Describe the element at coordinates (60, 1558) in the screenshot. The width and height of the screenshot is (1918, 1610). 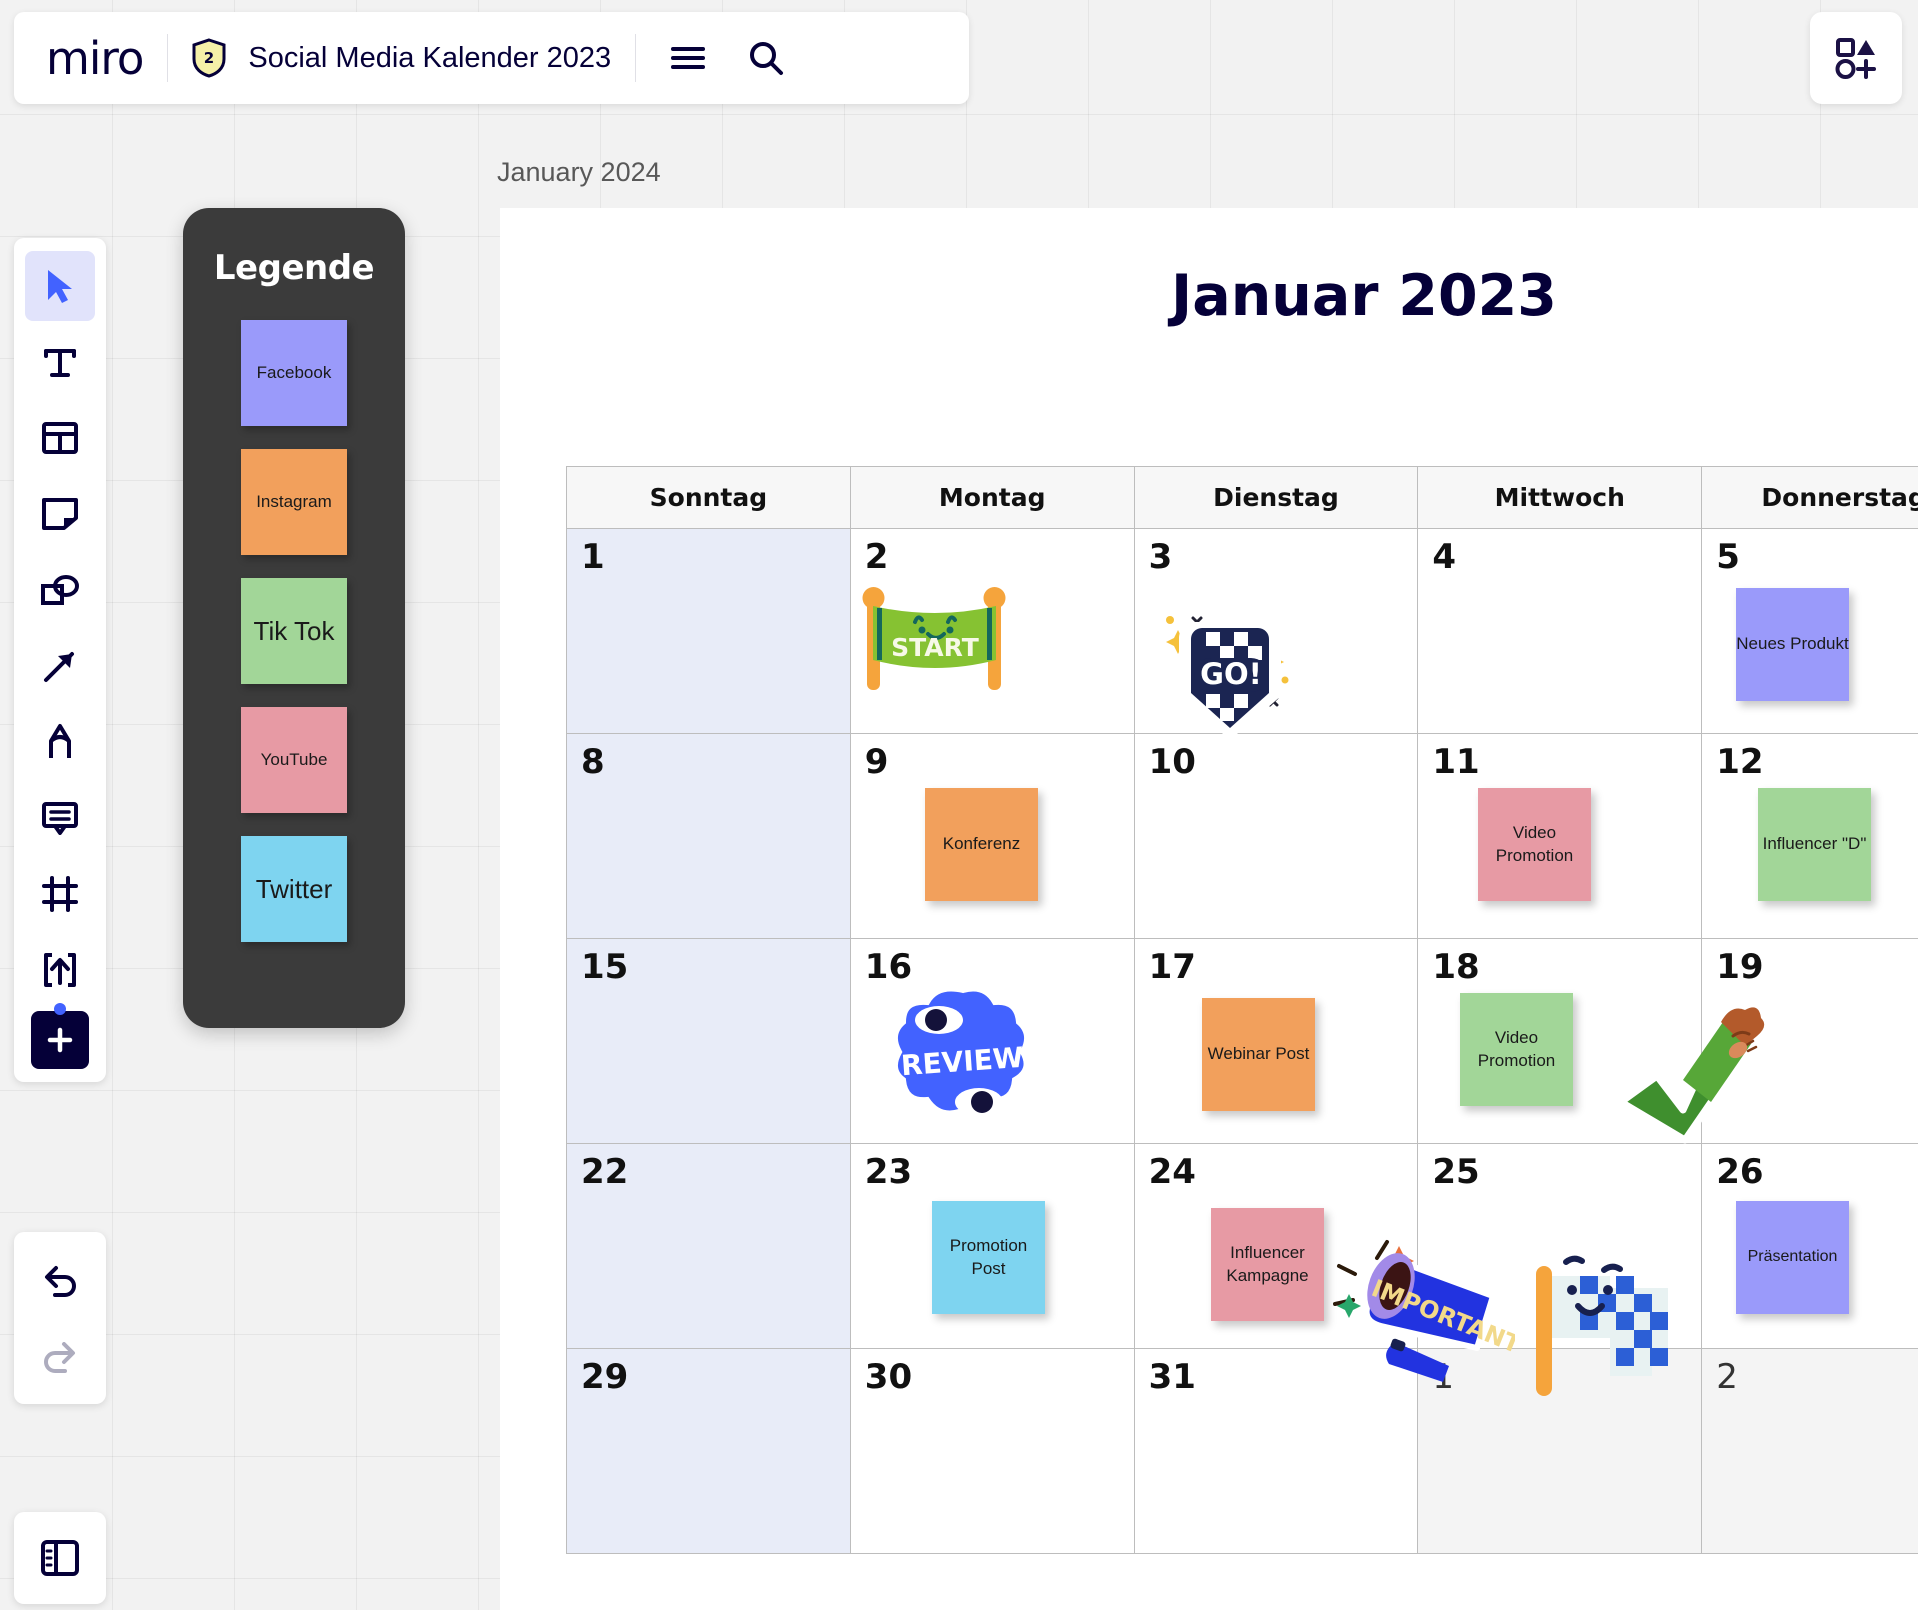
I see `side-panel-button` at that location.